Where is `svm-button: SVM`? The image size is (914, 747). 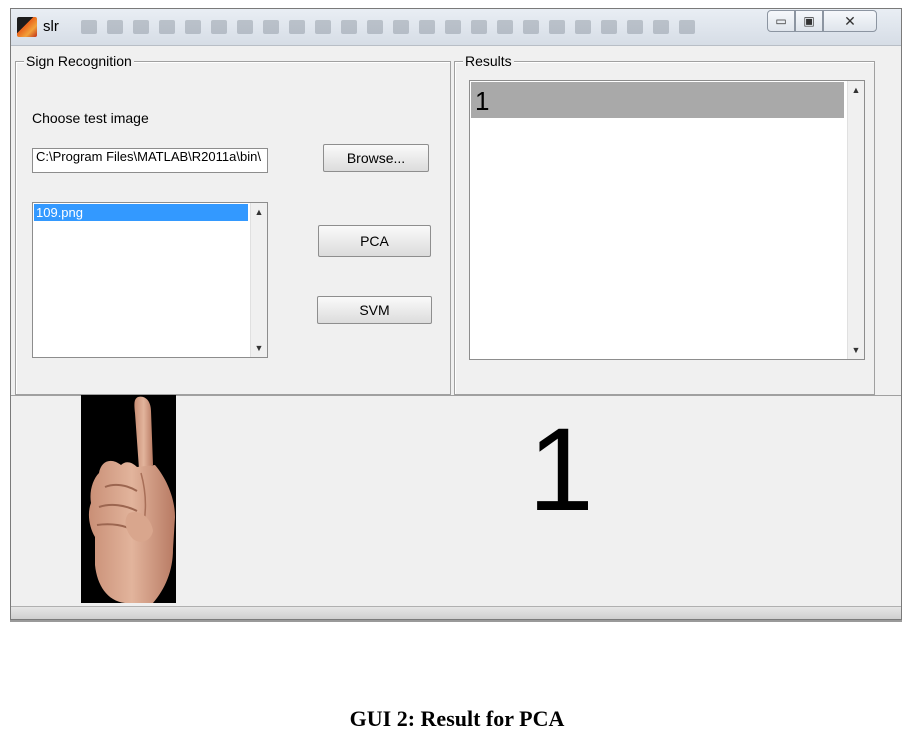
svm-button: SVM is located at coordinates (374, 310).